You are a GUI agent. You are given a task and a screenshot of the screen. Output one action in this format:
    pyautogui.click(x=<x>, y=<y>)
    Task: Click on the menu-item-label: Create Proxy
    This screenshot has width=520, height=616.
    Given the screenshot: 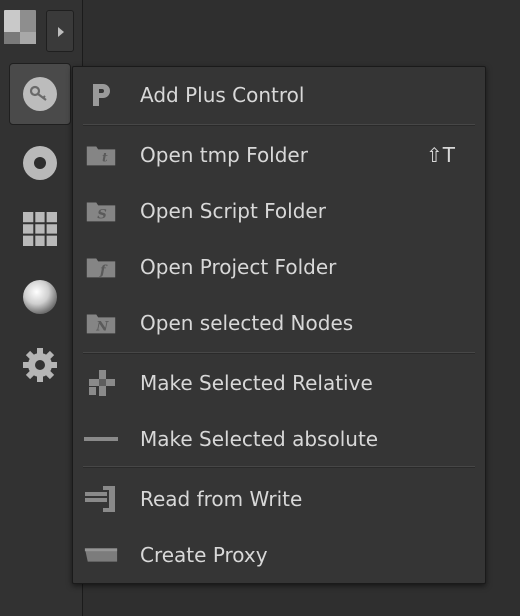 What is the action you would take?
    pyautogui.click(x=204, y=555)
    